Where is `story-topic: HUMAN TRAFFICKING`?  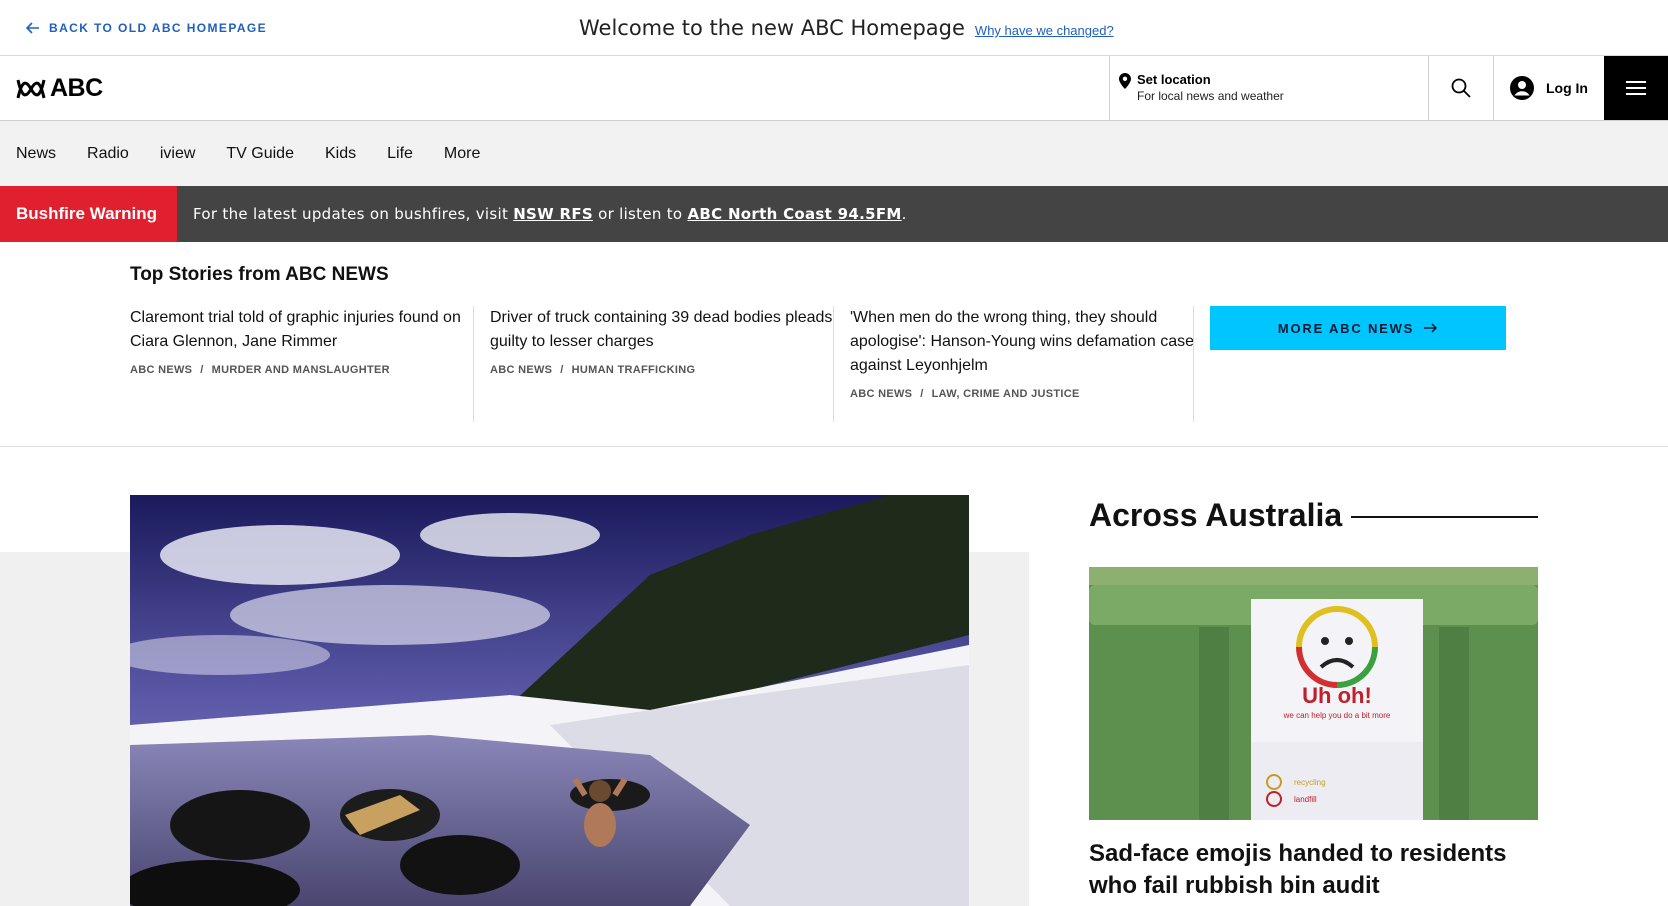 story-topic: HUMAN TRAFFICKING is located at coordinates (634, 370).